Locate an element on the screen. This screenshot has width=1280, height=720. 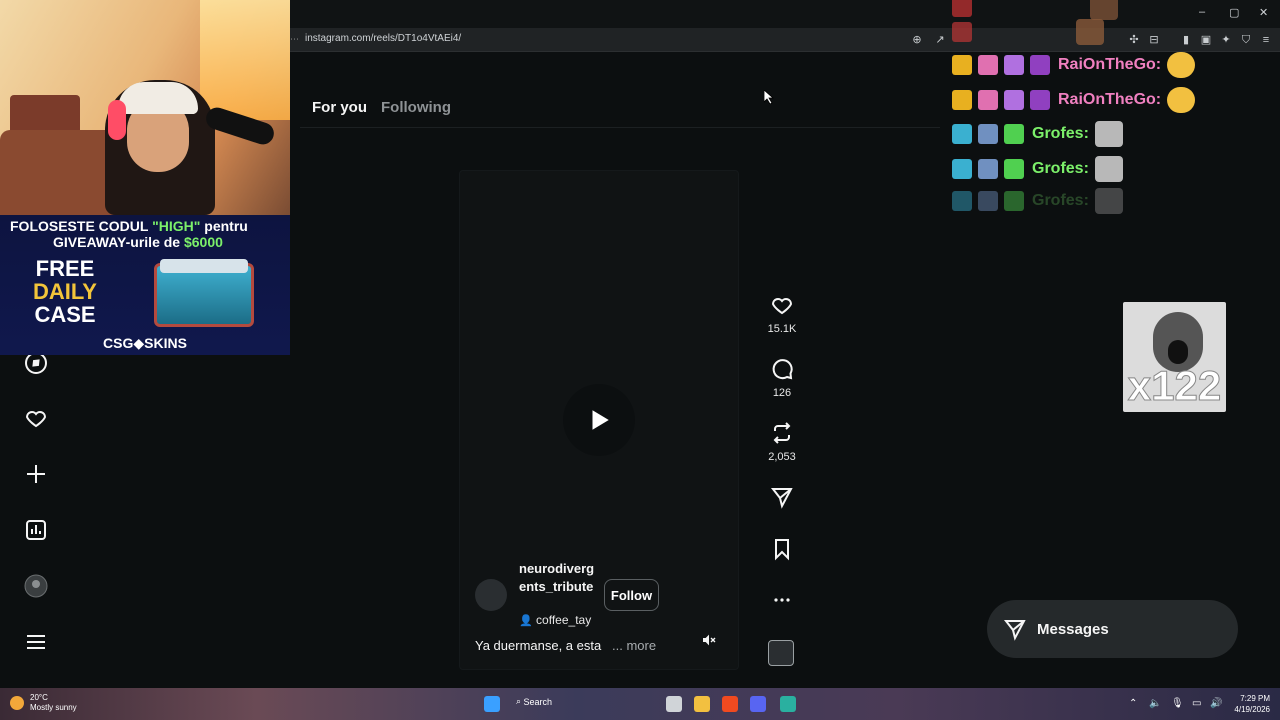
ai-icon: ✦ is located at coordinates (1226, 40).